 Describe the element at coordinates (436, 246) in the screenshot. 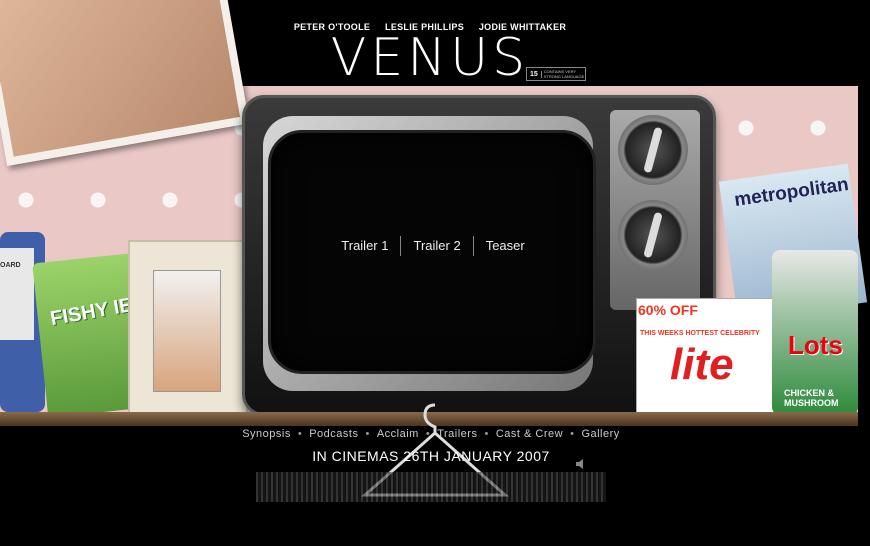

I see `trailer-2-link: Trailer 2` at that location.